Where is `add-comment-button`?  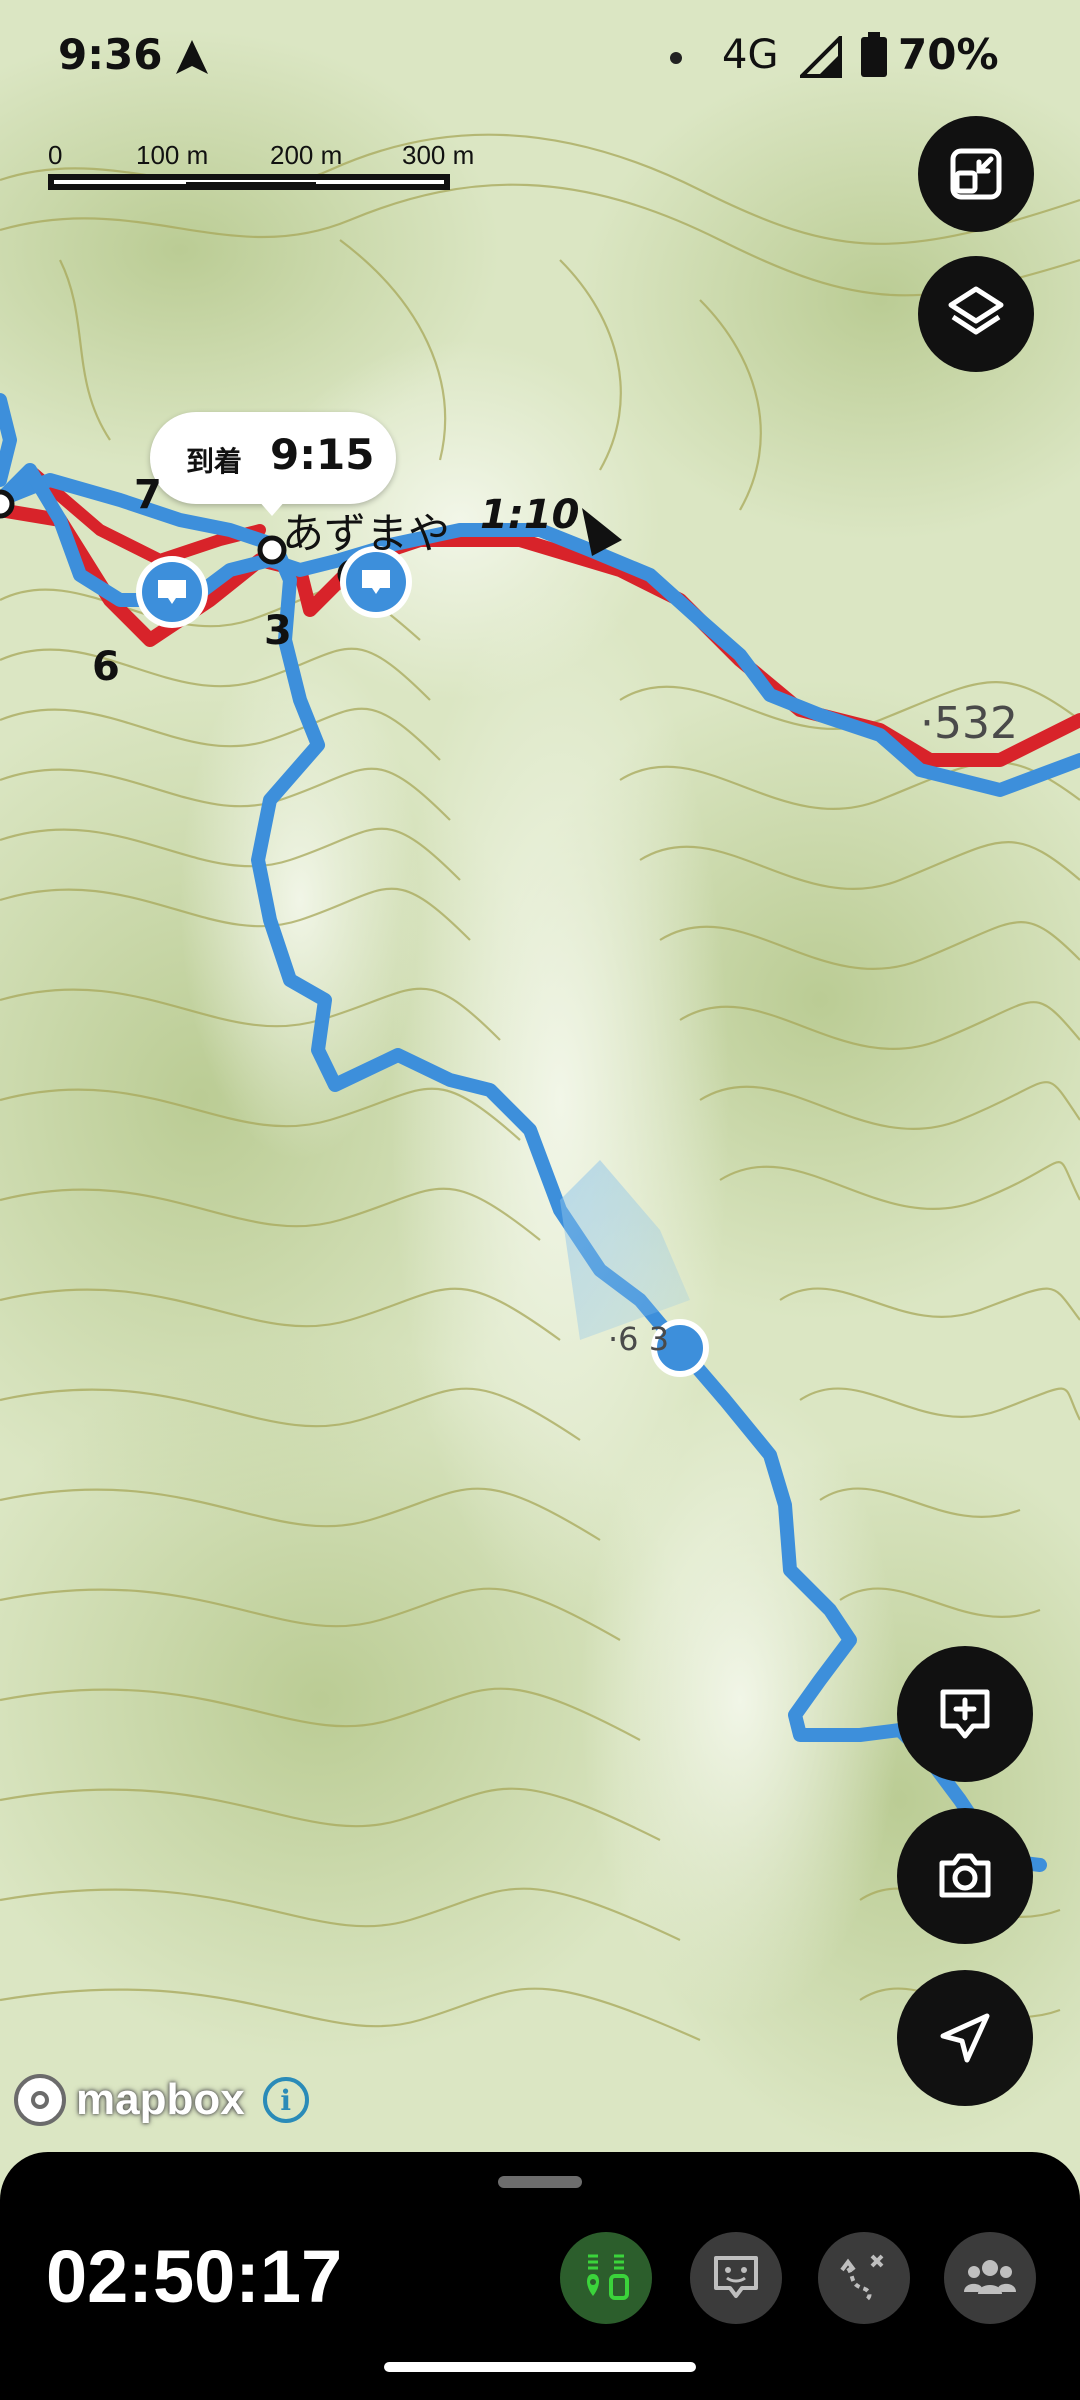
add-comment-button is located at coordinates (965, 1714).